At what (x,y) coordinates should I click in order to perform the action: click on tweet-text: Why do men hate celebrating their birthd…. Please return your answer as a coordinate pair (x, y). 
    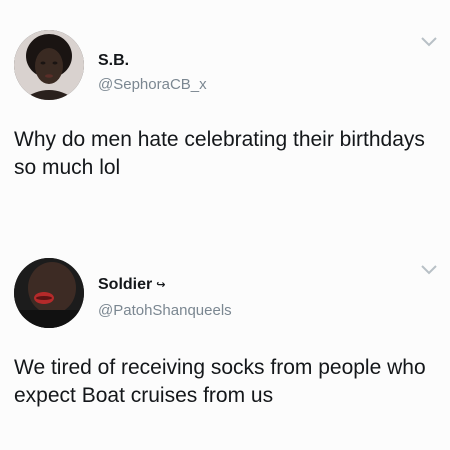
    Looking at the image, I should click on (219, 153).